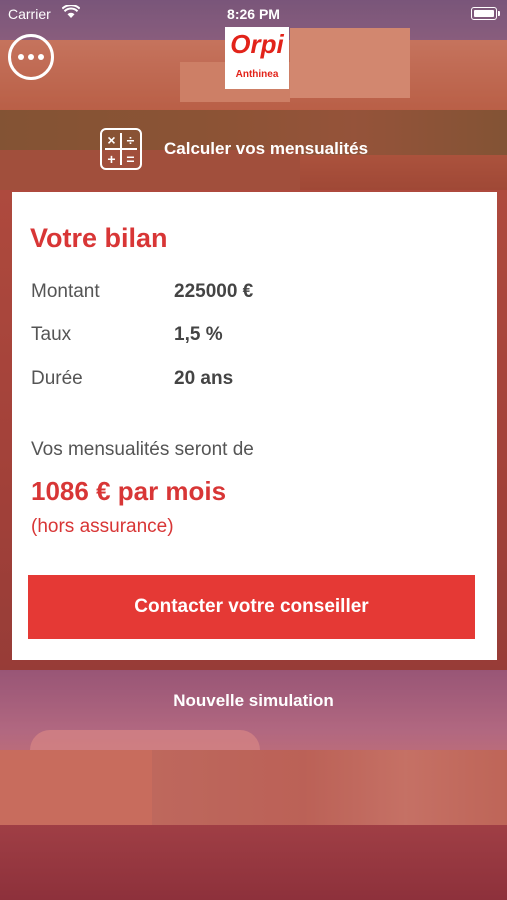 The width and height of the screenshot is (507, 900). Describe the element at coordinates (198, 334) in the screenshot. I see `row-value: 1,5 %` at that location.